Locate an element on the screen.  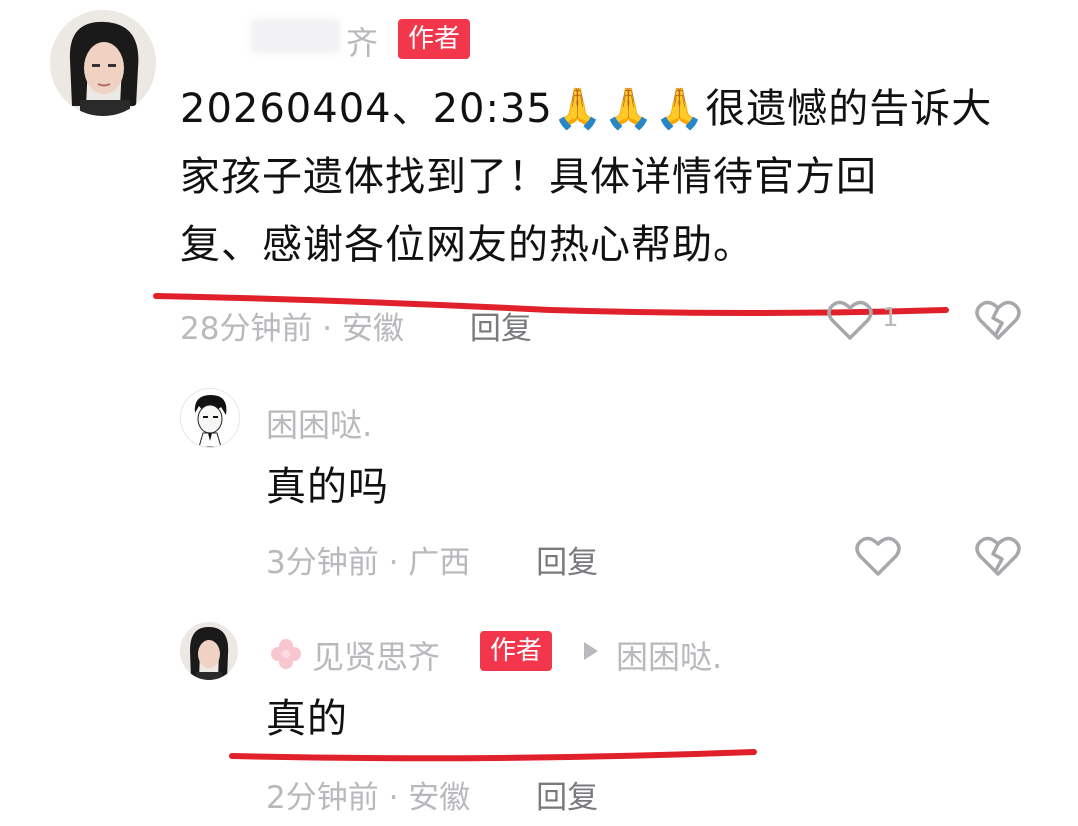
comment-reply-button: 回复 is located at coordinates (501, 329).